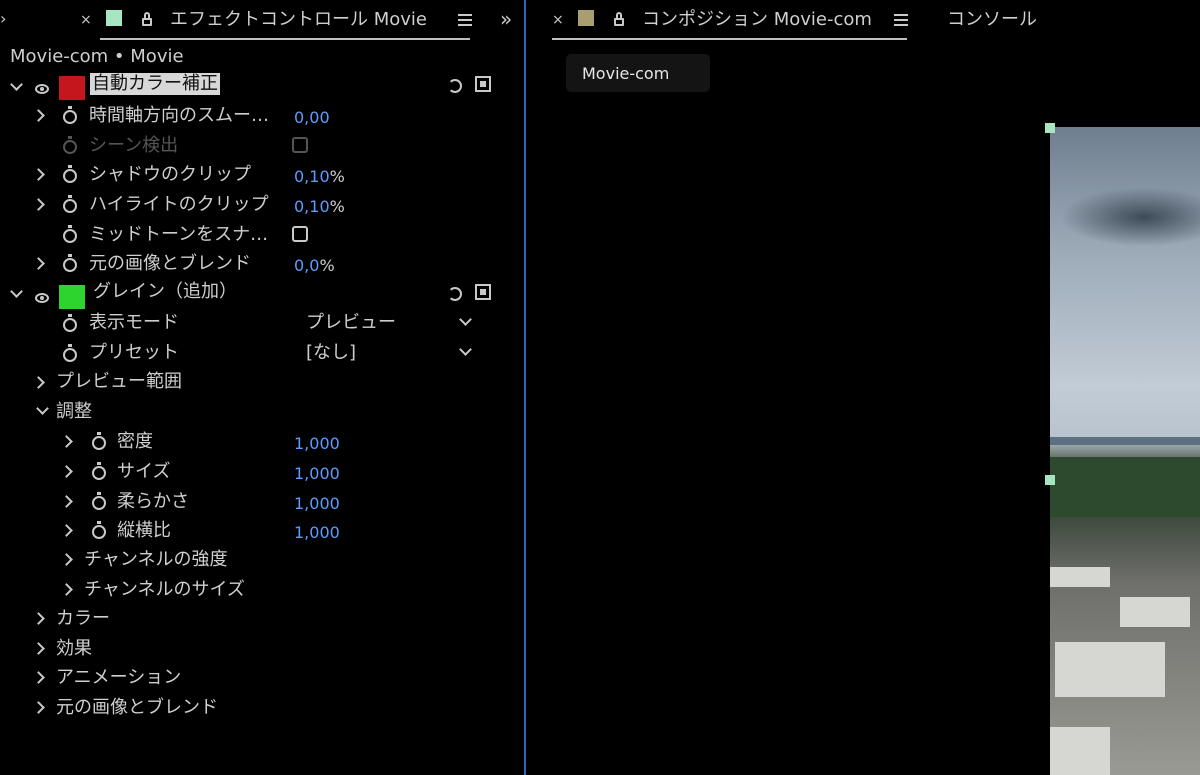 This screenshot has width=1200, height=775. I want to click on param-value-black-clip: 0,10, so click(312, 176).